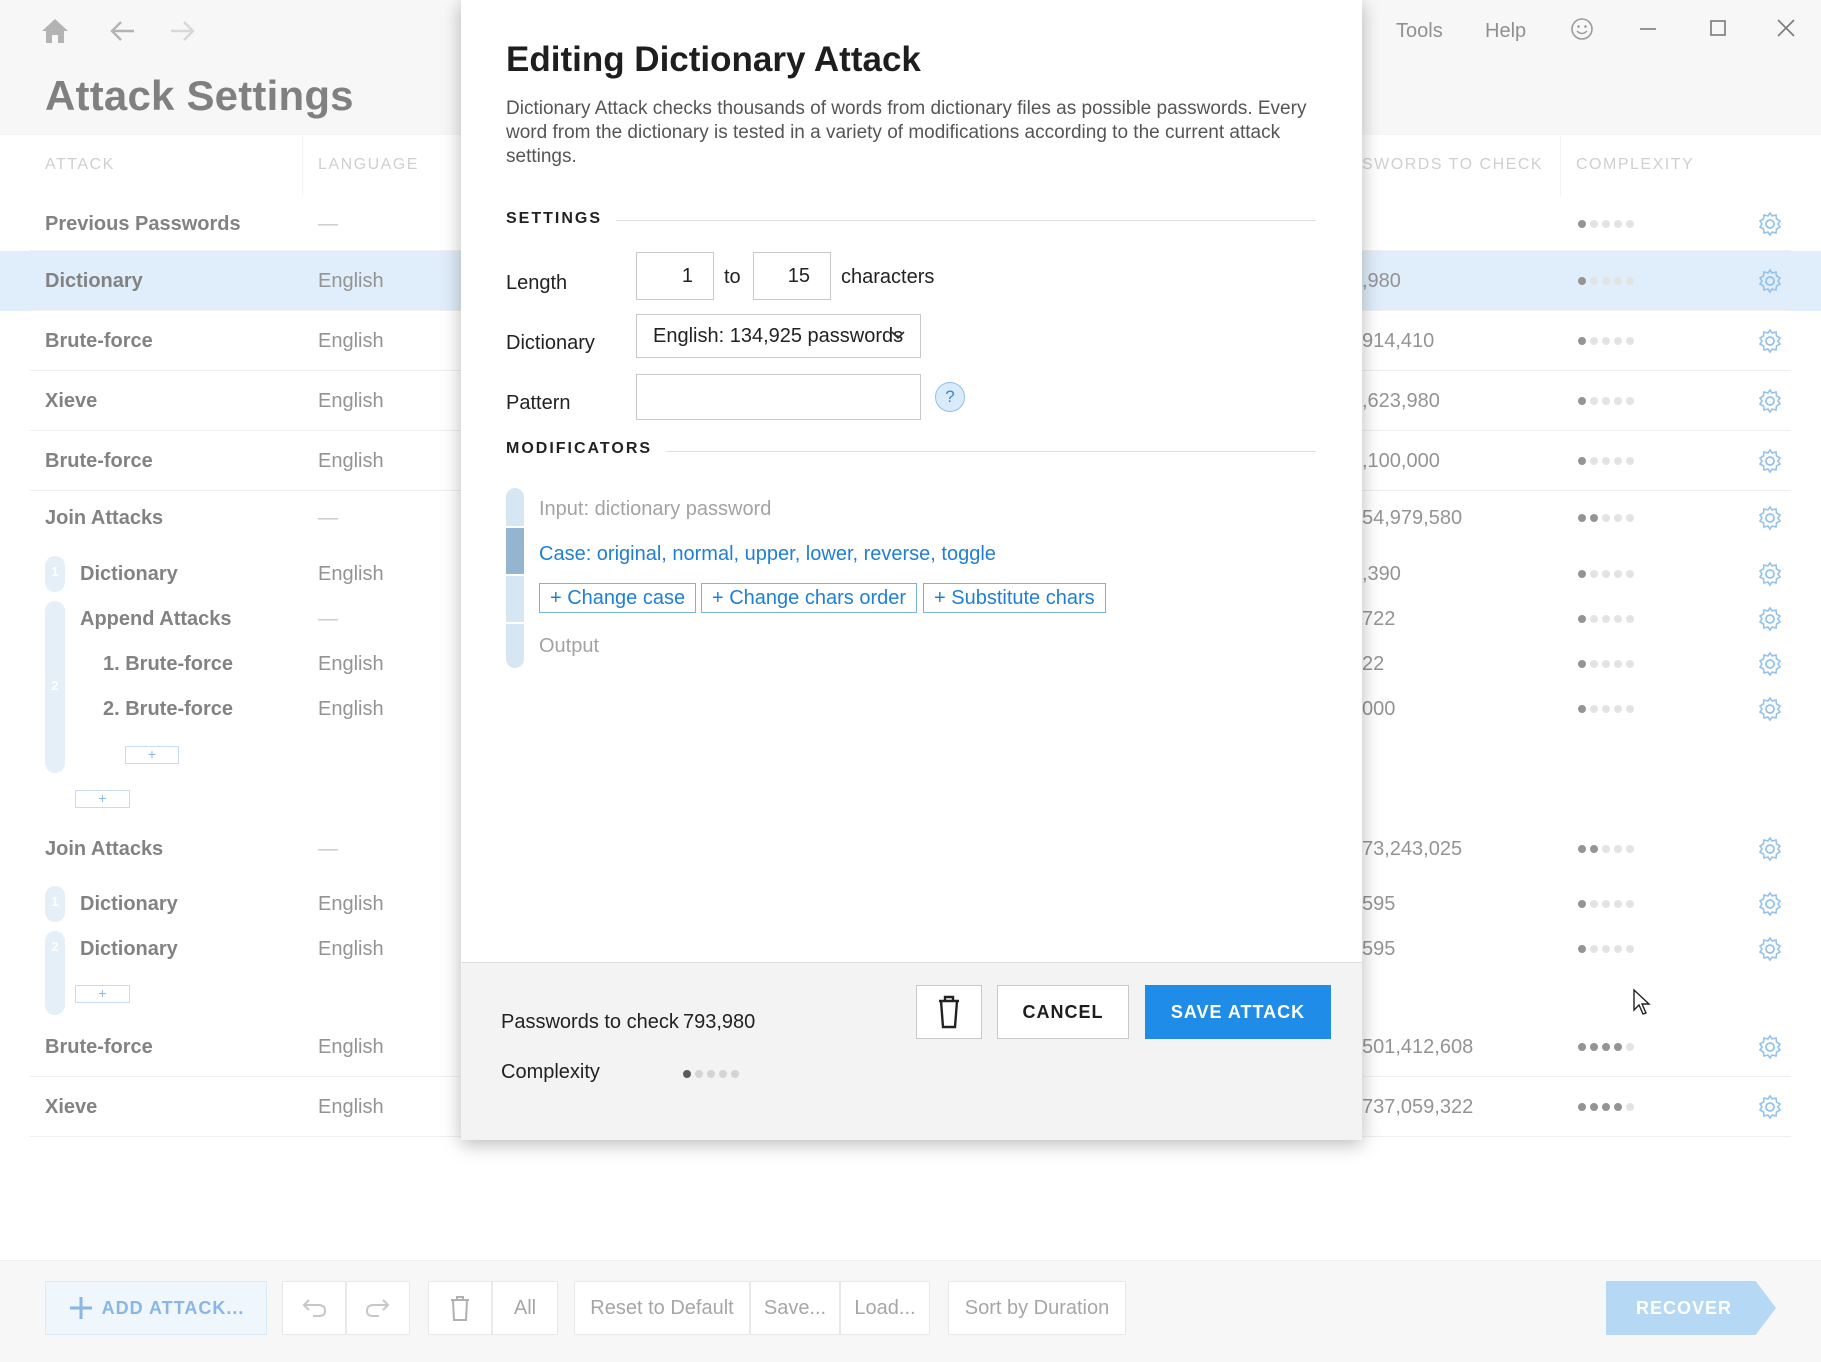 The height and width of the screenshot is (1362, 1821). I want to click on length-to-label: to, so click(732, 277).